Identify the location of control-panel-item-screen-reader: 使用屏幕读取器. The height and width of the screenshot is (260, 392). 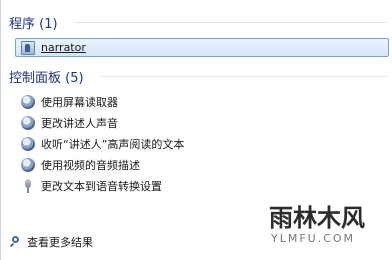
(69, 101).